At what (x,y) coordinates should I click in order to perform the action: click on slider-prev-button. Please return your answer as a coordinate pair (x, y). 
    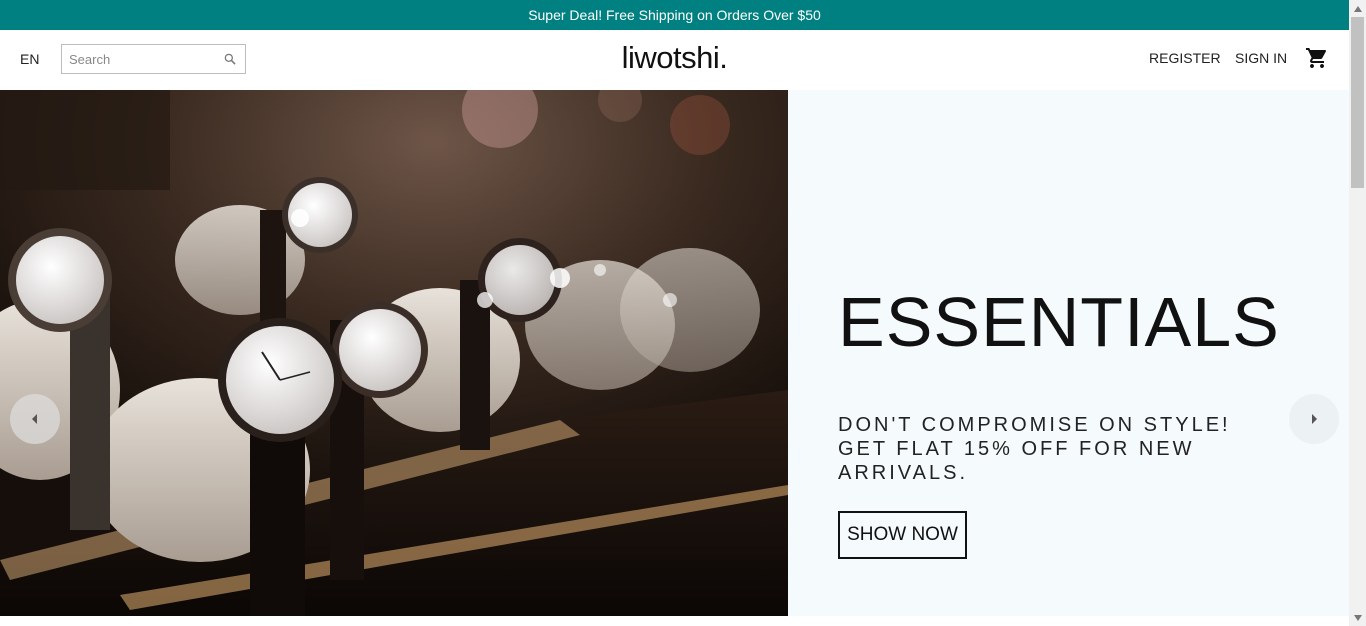
    Looking at the image, I should click on (35, 419).